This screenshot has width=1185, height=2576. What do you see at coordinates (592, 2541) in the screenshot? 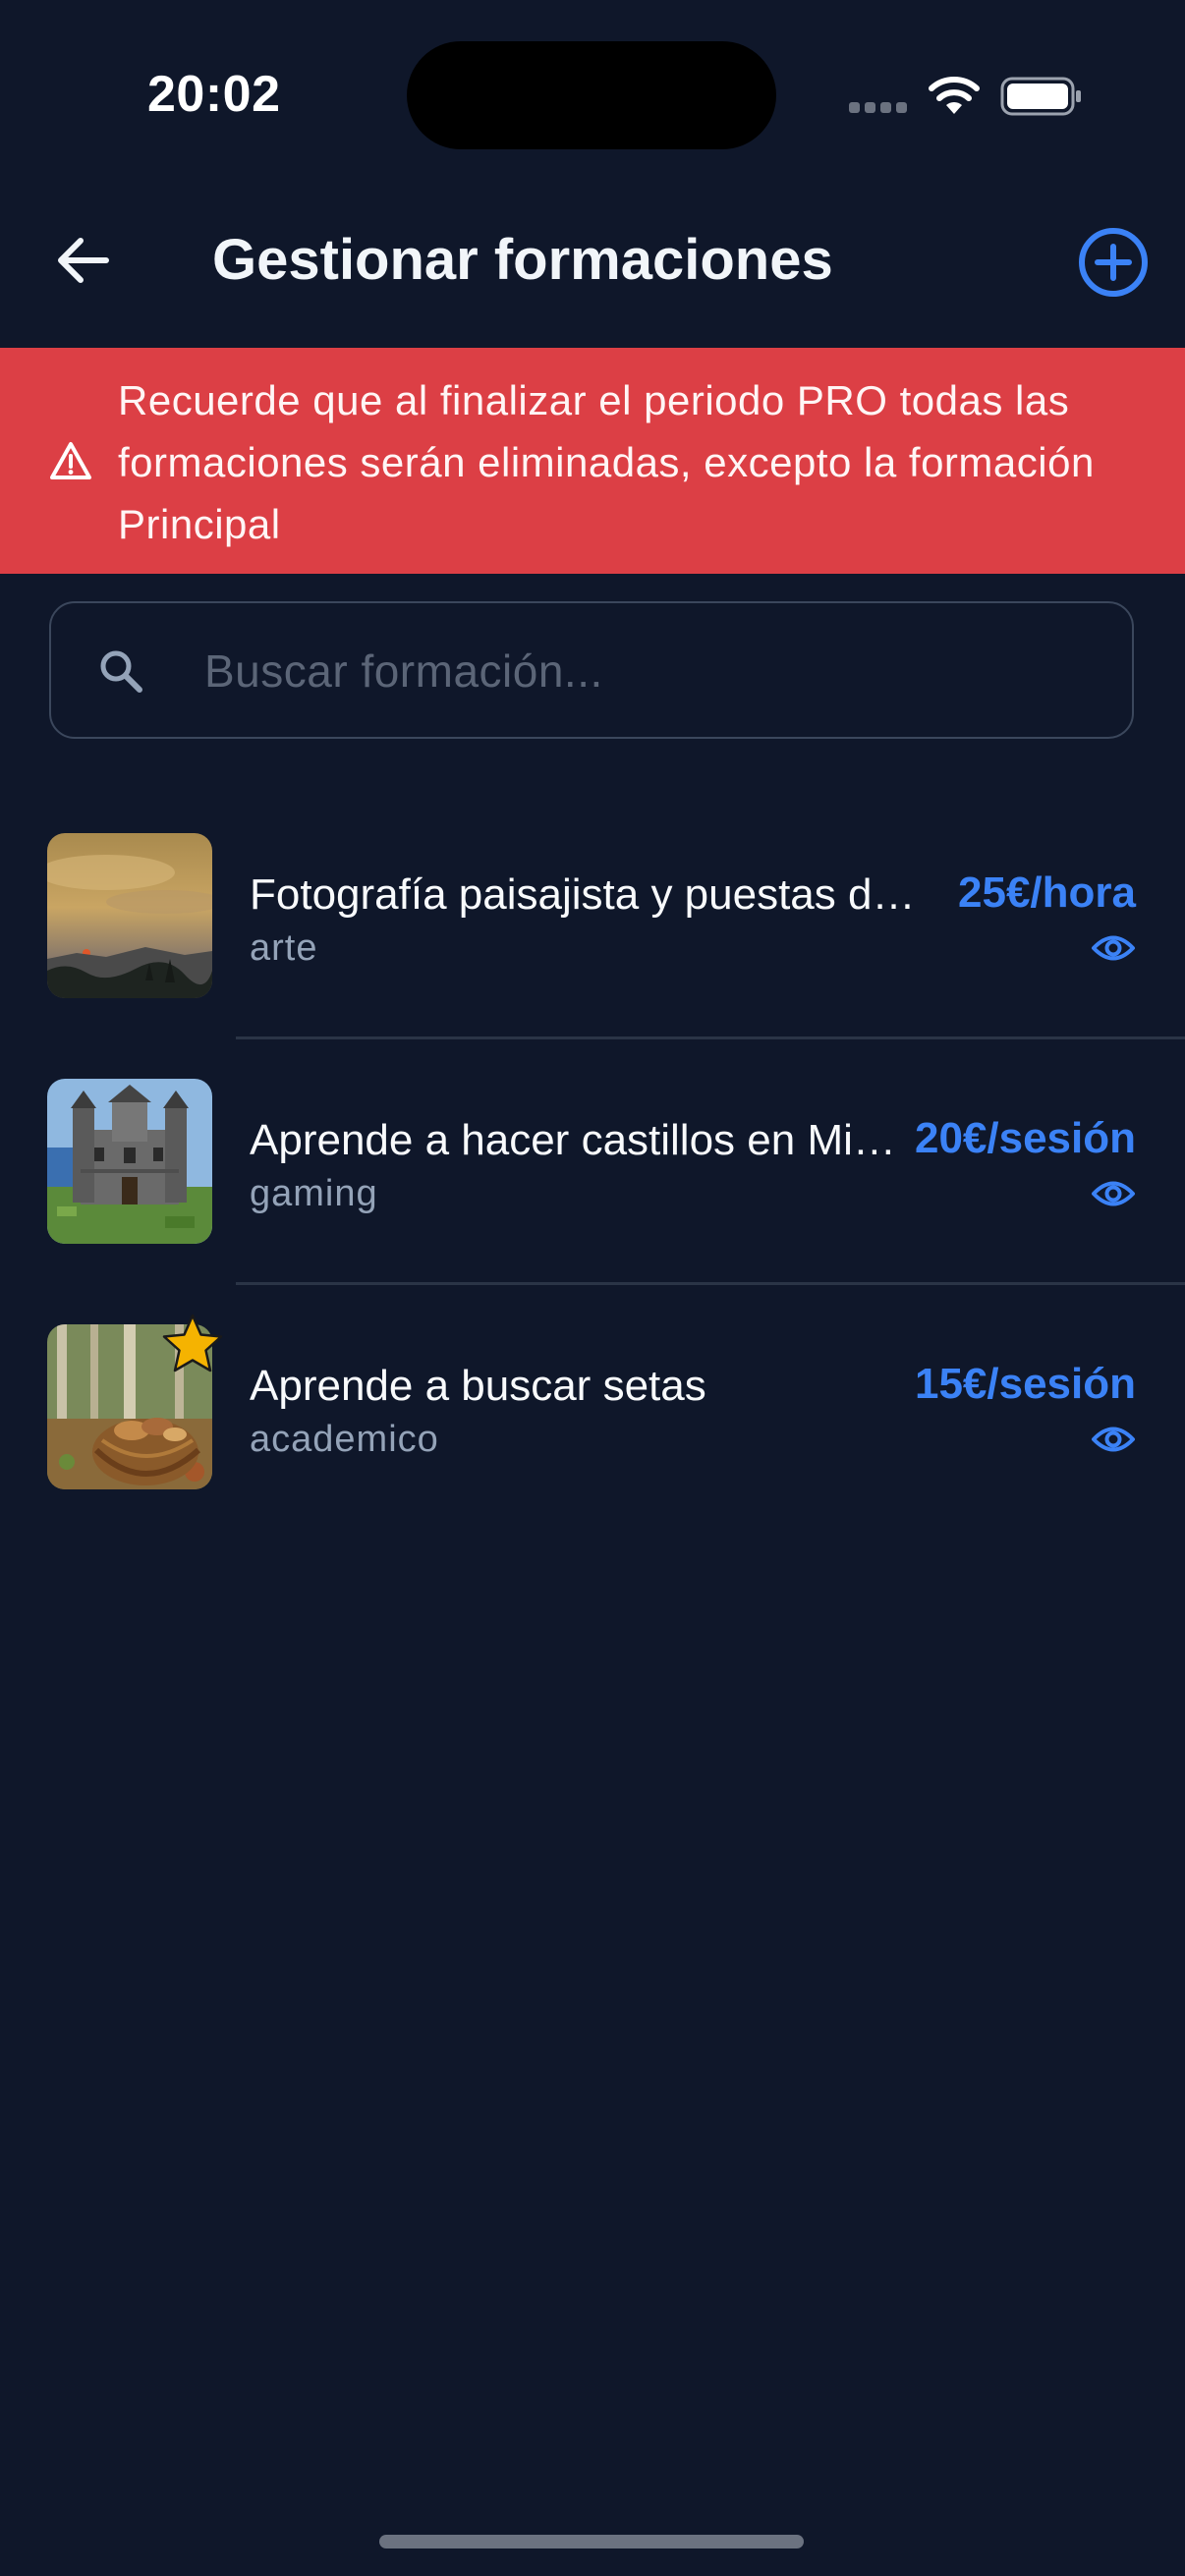
I see `home-indicator` at bounding box center [592, 2541].